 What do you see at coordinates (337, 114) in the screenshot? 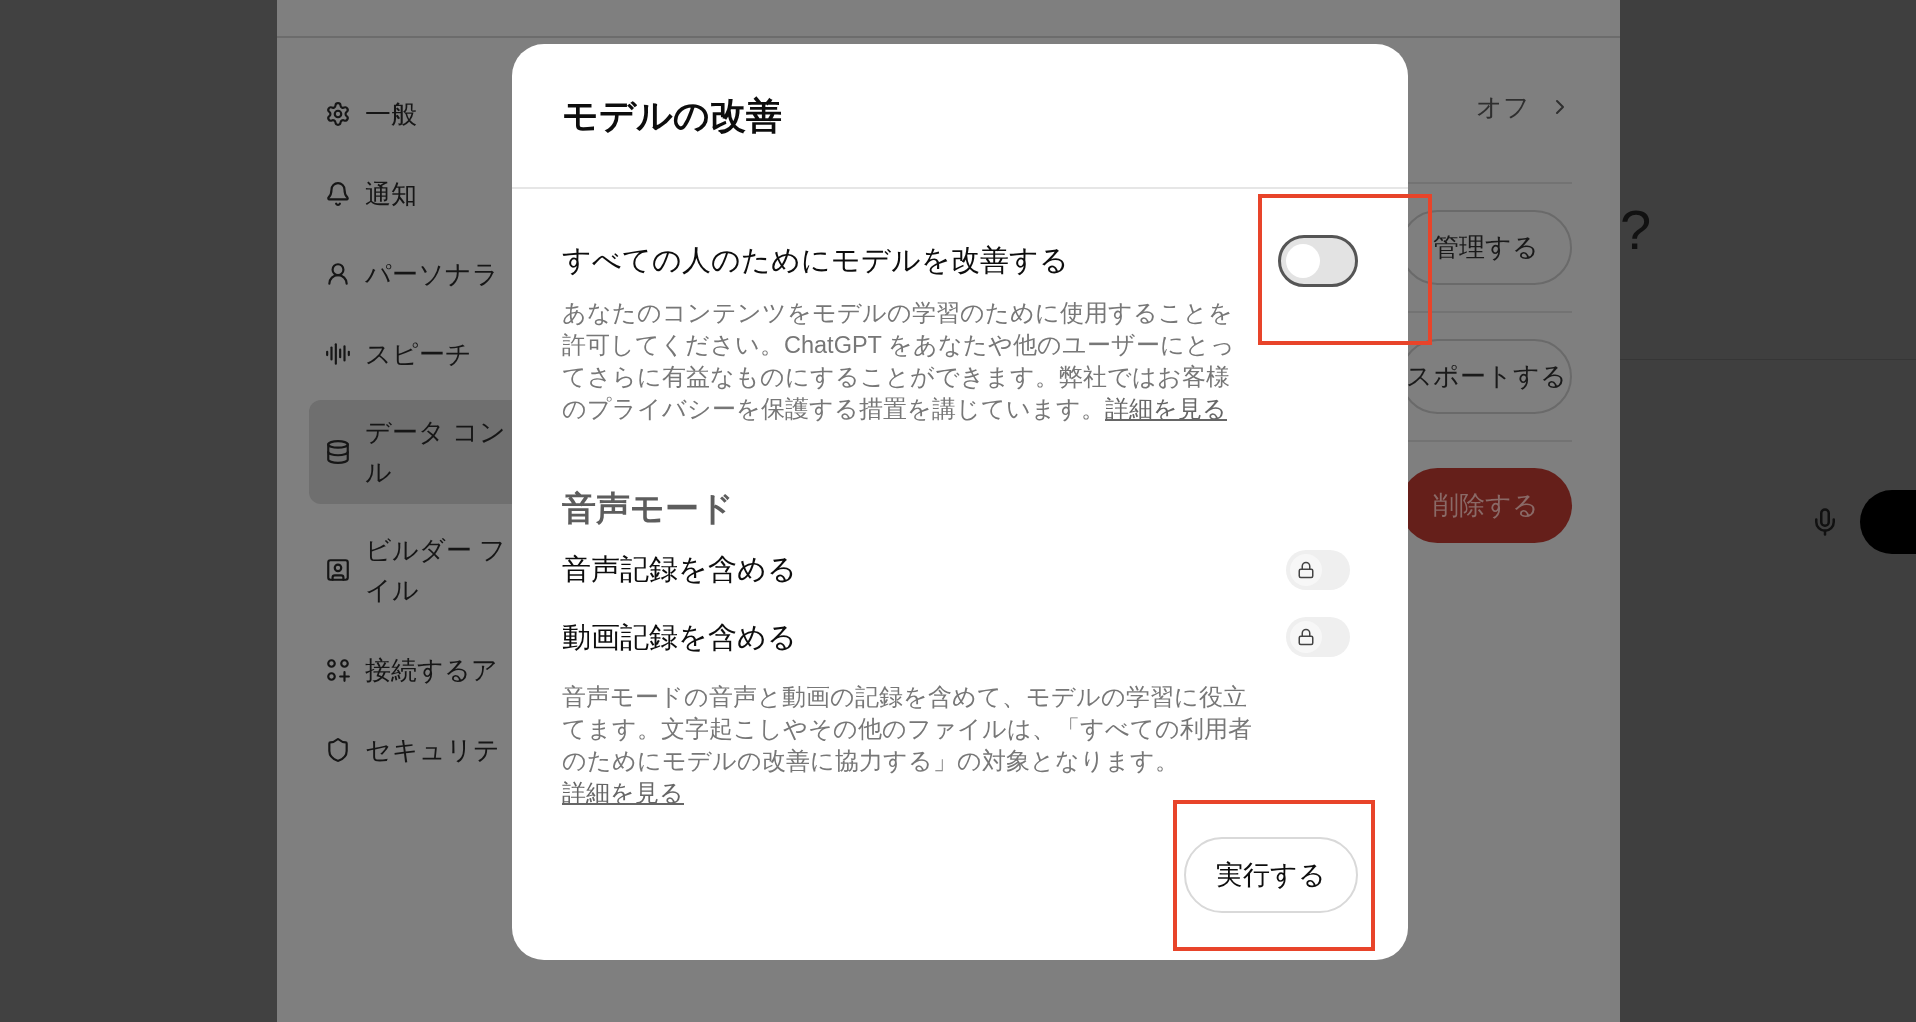
I see `gear-icon` at bounding box center [337, 114].